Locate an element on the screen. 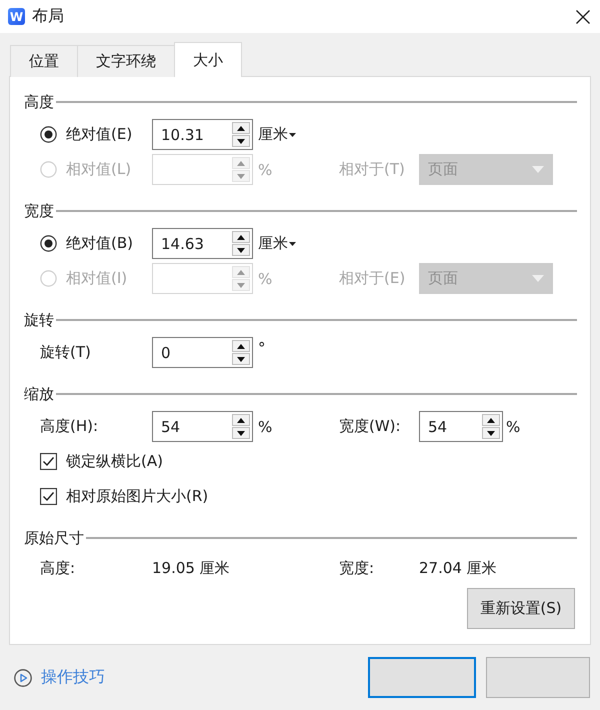  field-label: 相对于(E) is located at coordinates (372, 278).